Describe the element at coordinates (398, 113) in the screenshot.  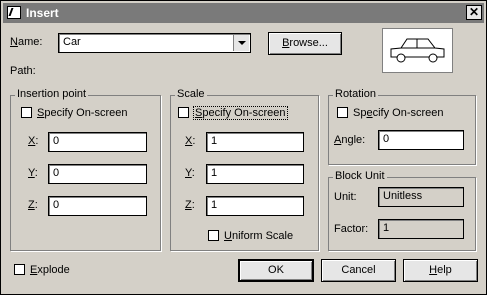
I see `rotation-specify-label: Specify On-screen` at that location.